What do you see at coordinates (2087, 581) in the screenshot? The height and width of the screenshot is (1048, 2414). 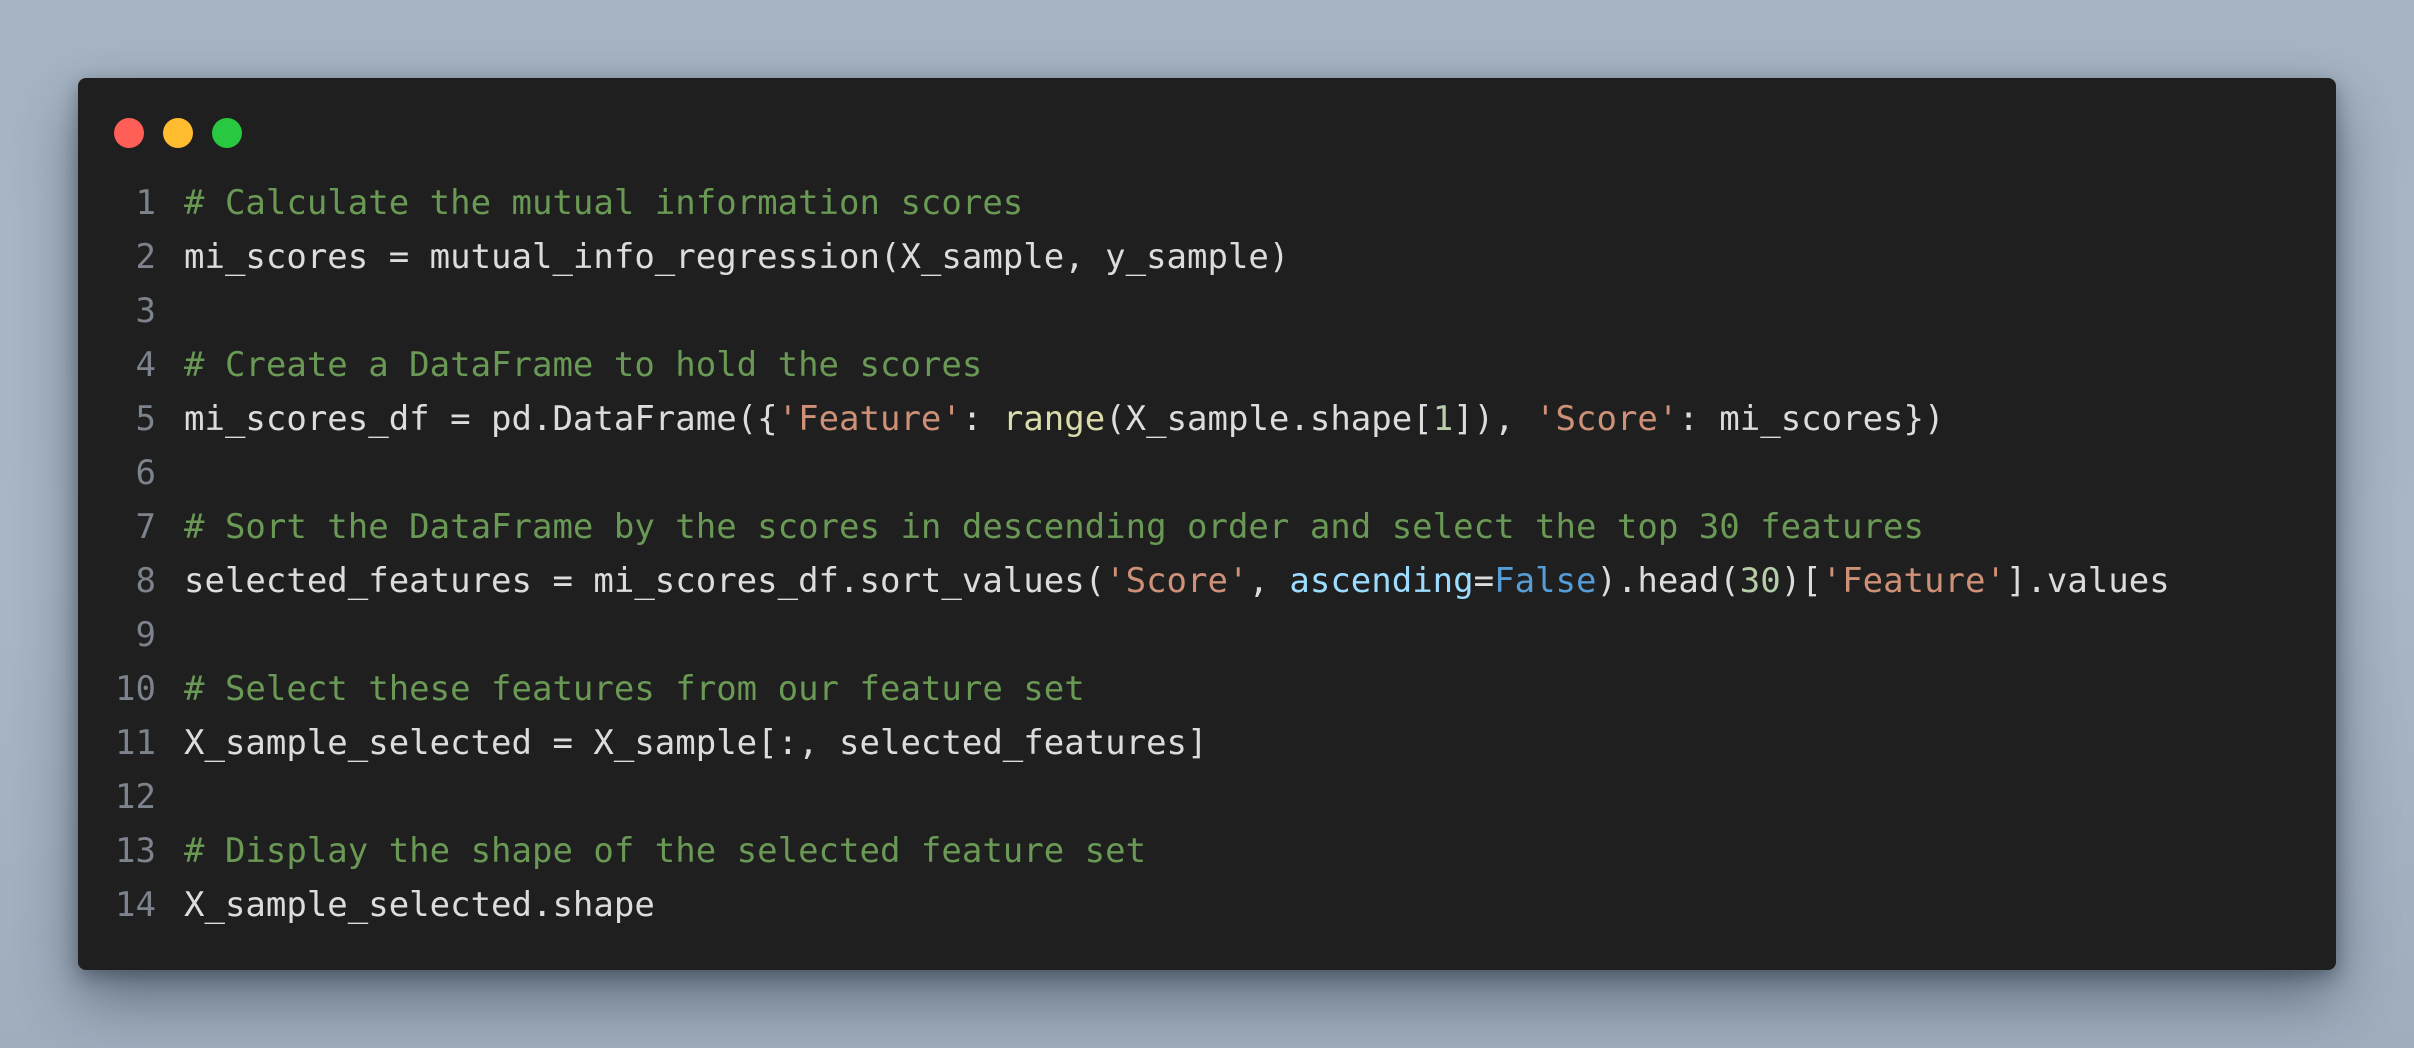 I see `code-token-plain: ].values` at bounding box center [2087, 581].